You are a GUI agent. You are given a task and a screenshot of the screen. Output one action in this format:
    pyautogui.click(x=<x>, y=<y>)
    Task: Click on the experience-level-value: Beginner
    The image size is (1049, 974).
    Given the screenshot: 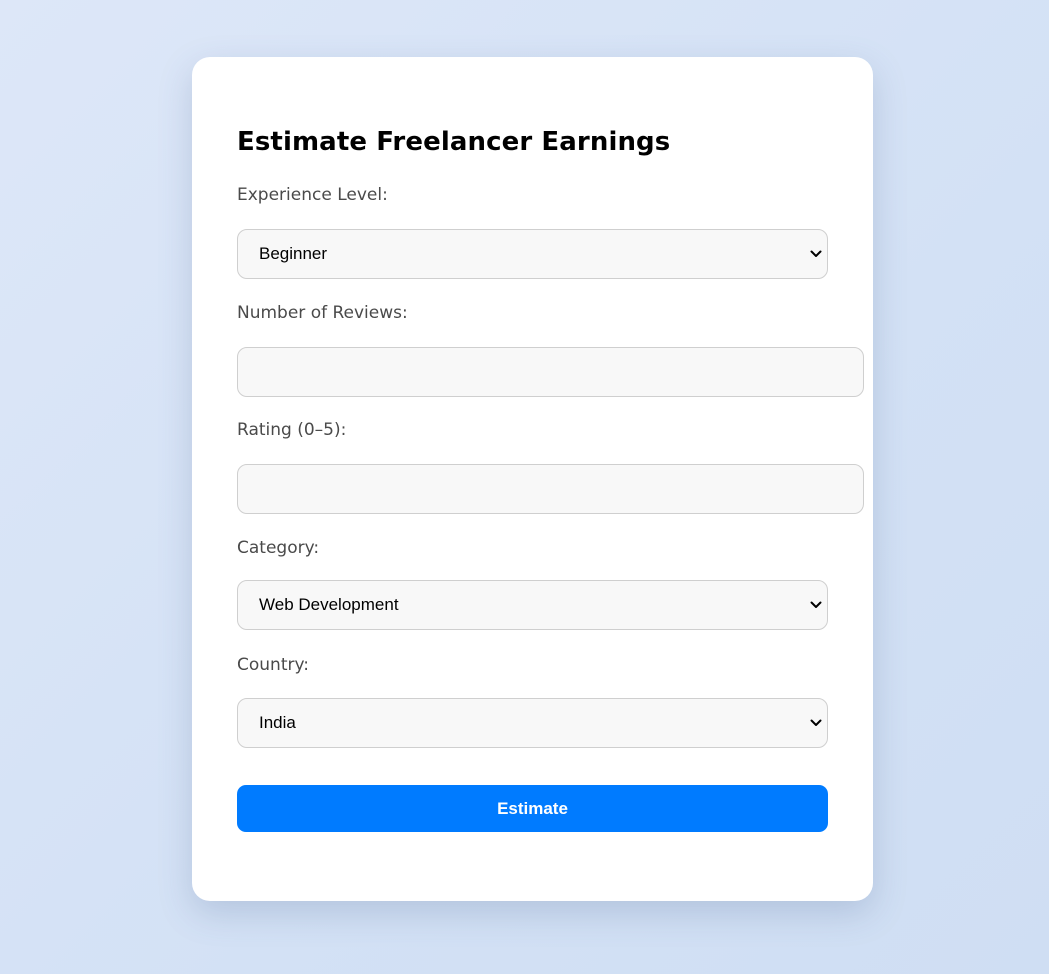 What is the action you would take?
    pyautogui.click(x=293, y=253)
    